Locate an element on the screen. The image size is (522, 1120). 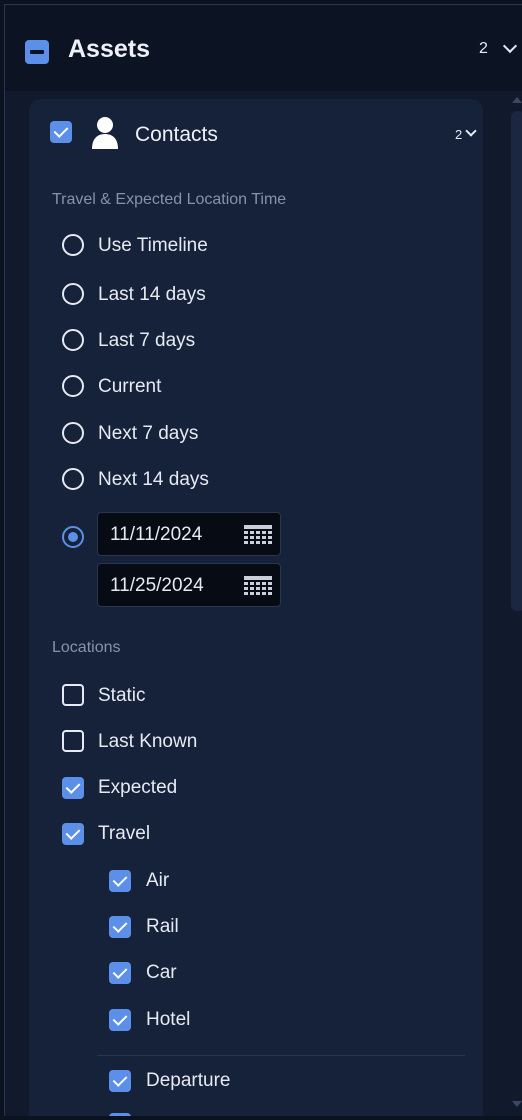
start-date-field: 11/11/2024 is located at coordinates (189, 534).